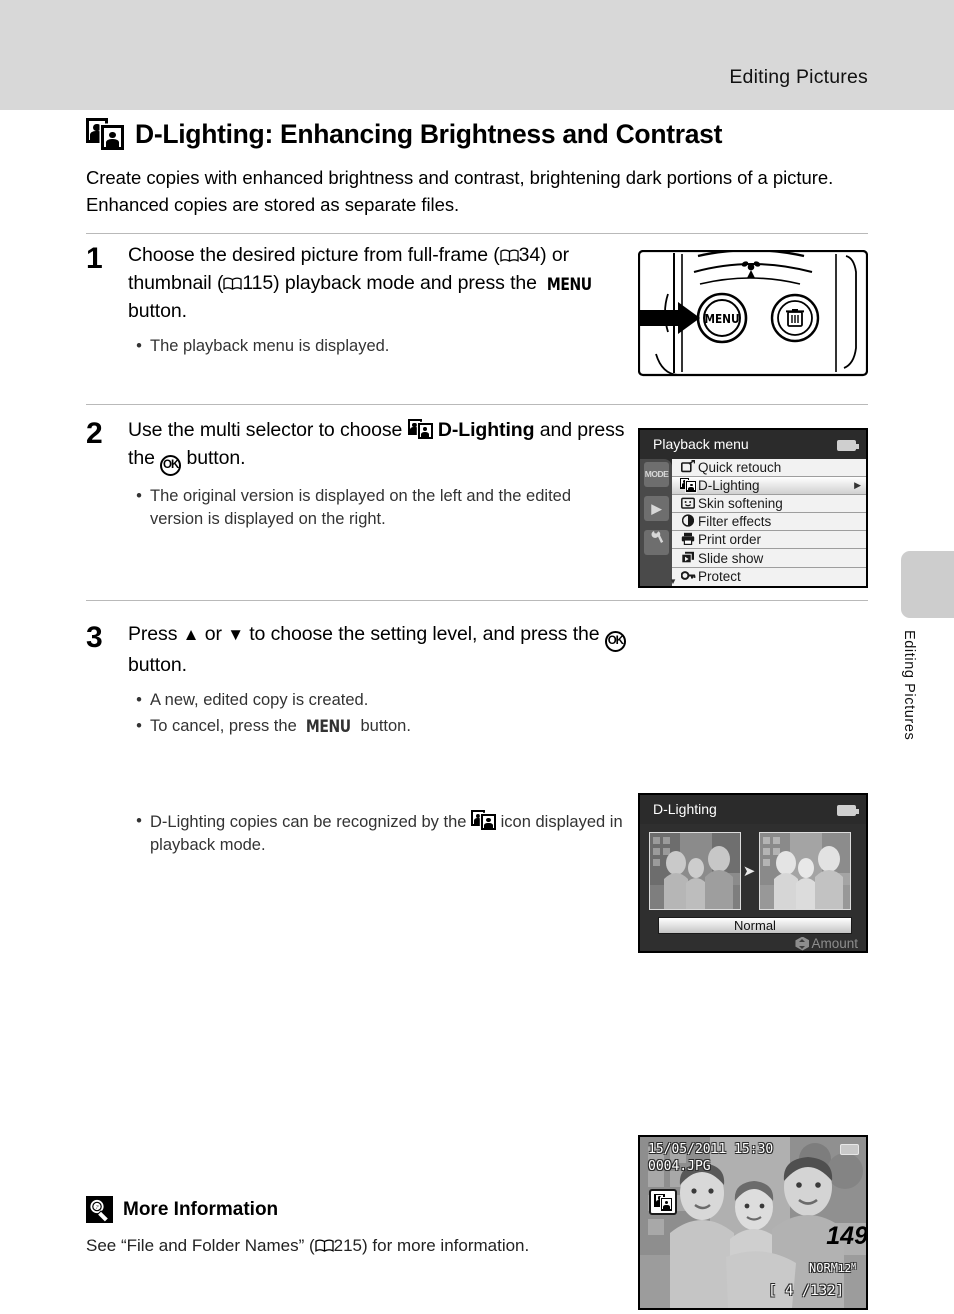  I want to click on step-2-bold-dlighting: D-Lighting, so click(486, 430).